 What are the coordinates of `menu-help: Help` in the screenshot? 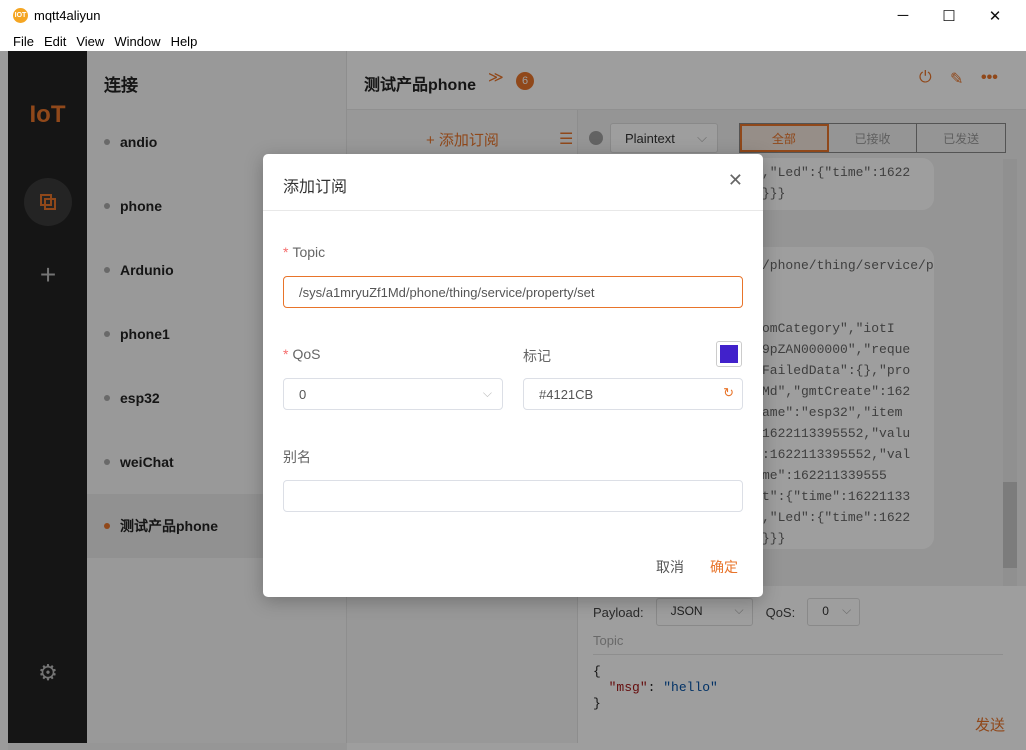 It's located at (184, 41).